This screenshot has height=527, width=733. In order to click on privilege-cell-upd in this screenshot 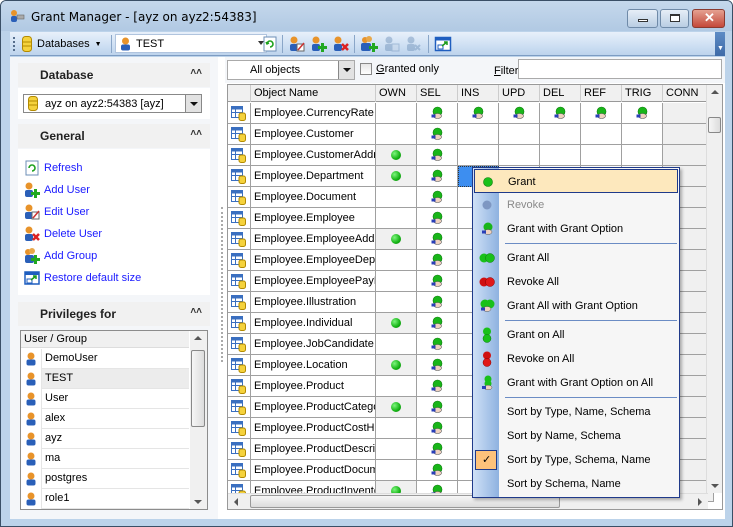, I will do `click(519, 155)`.